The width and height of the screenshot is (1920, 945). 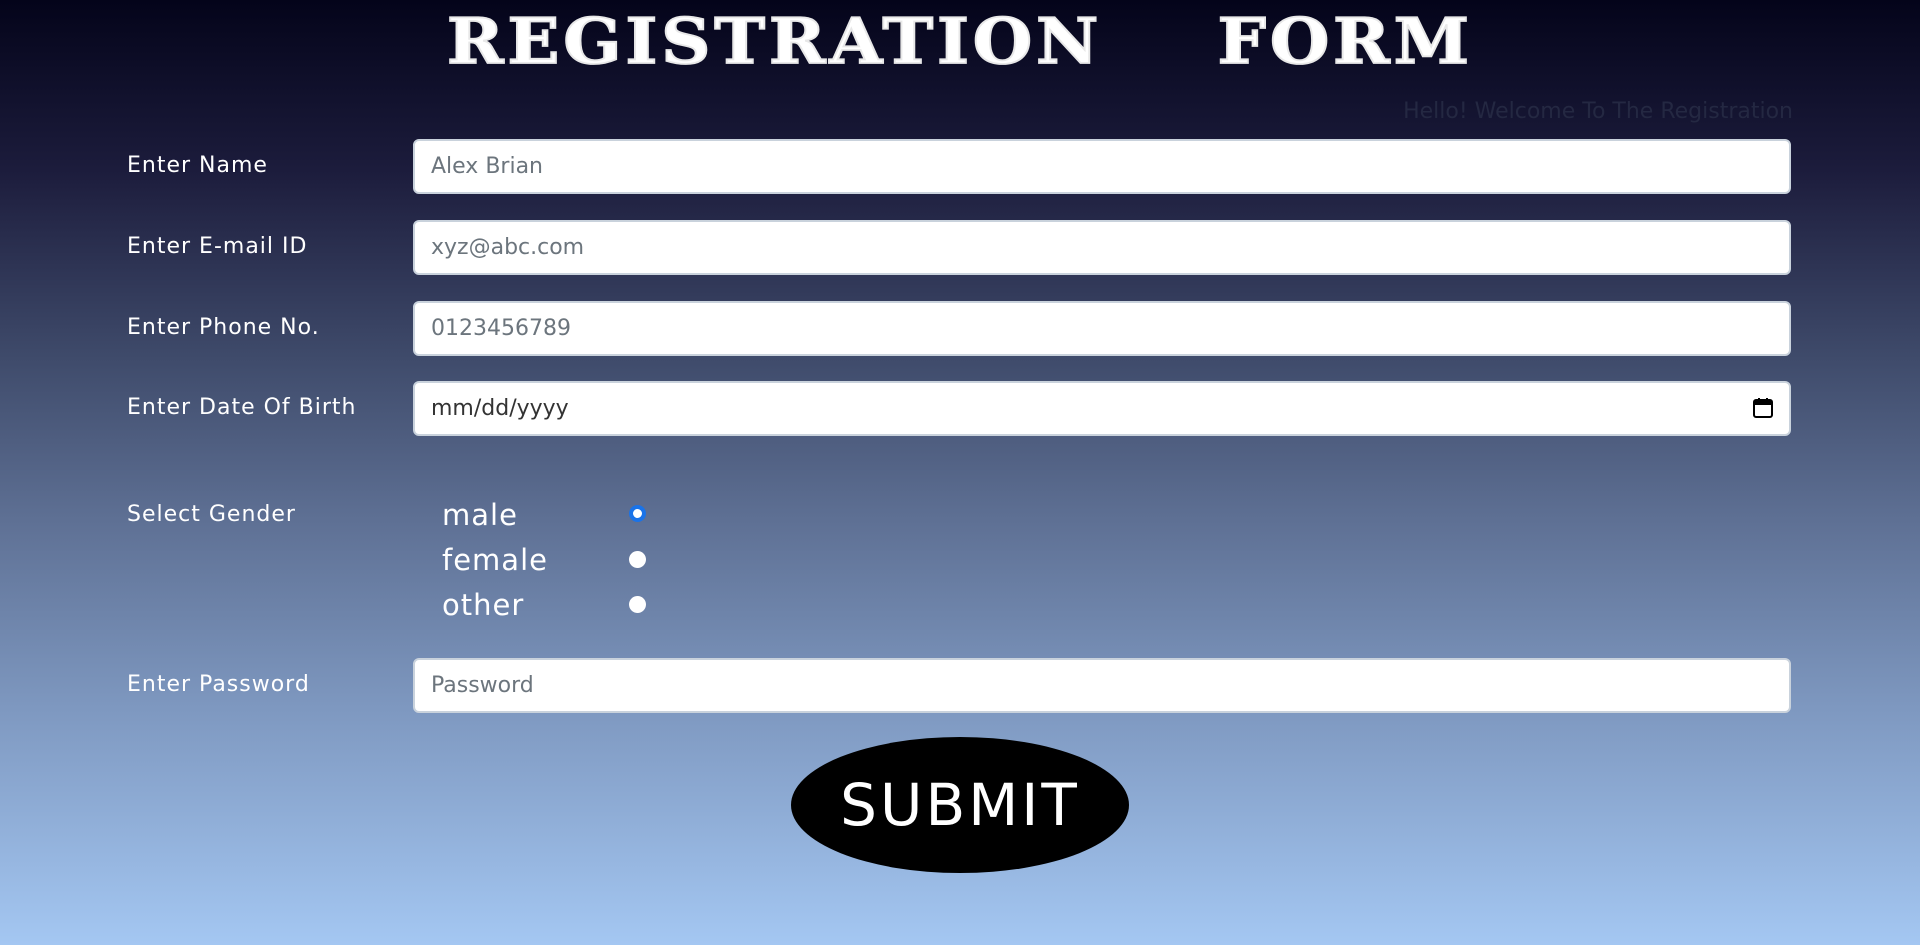 I want to click on email-label: Enter E-mail ID, so click(x=217, y=246).